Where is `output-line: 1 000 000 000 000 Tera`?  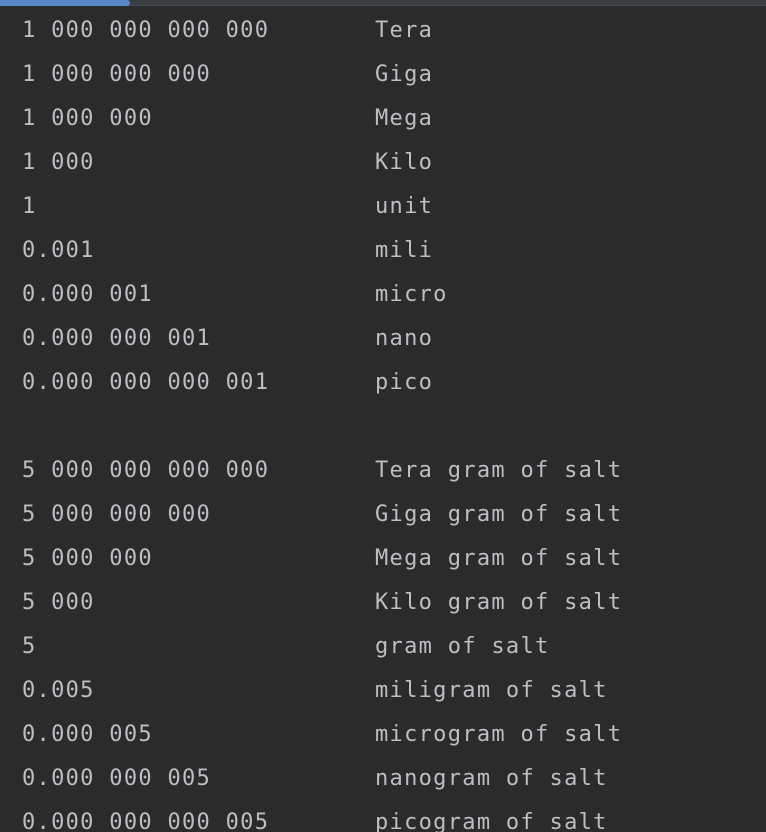
output-line: 1 000 000 000 000 Tera is located at coordinates (392, 36).